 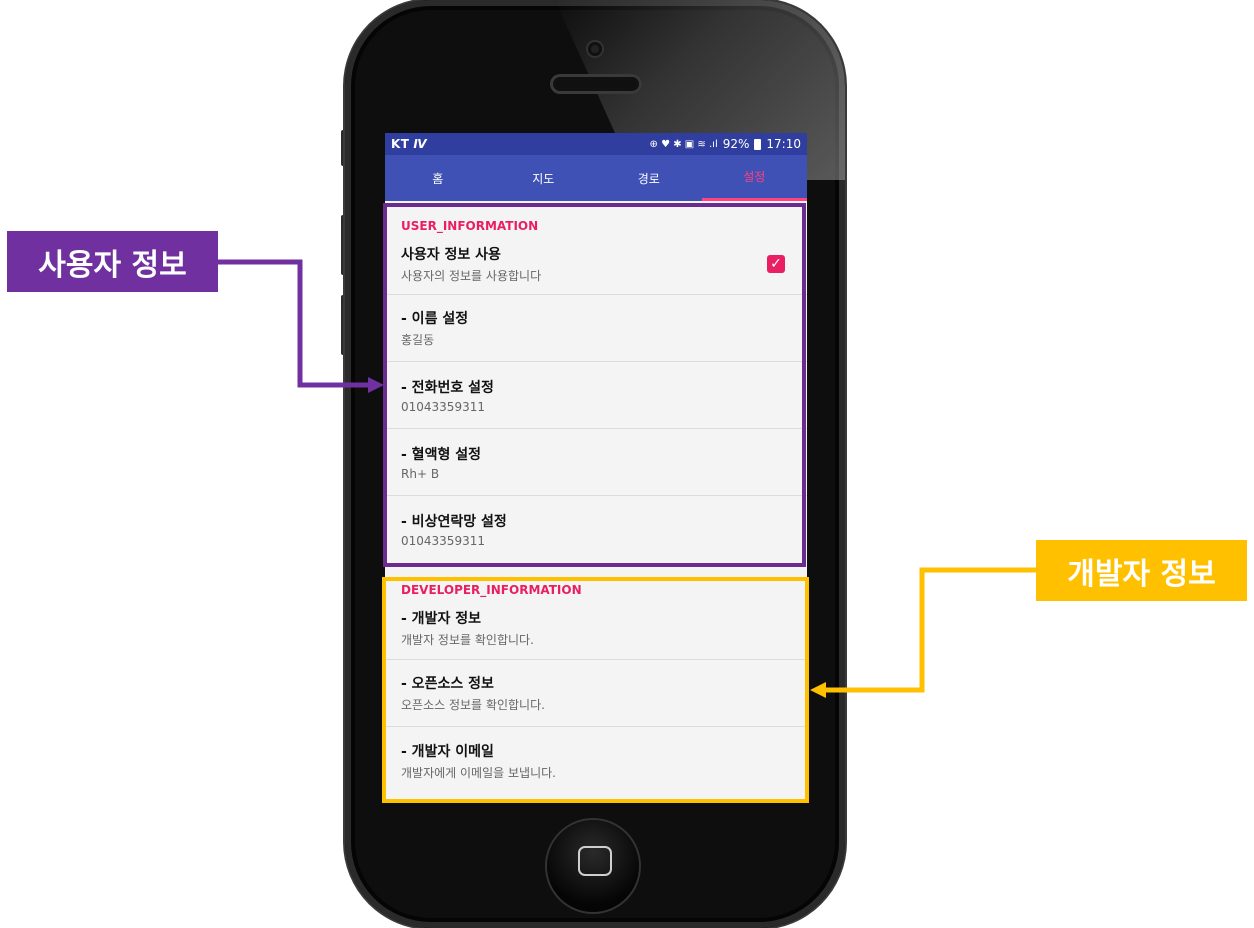 I want to click on status-icons-glyphs: ⊕ ♥ ✱ ▣ ≋ .ıl, so click(x=683, y=144).